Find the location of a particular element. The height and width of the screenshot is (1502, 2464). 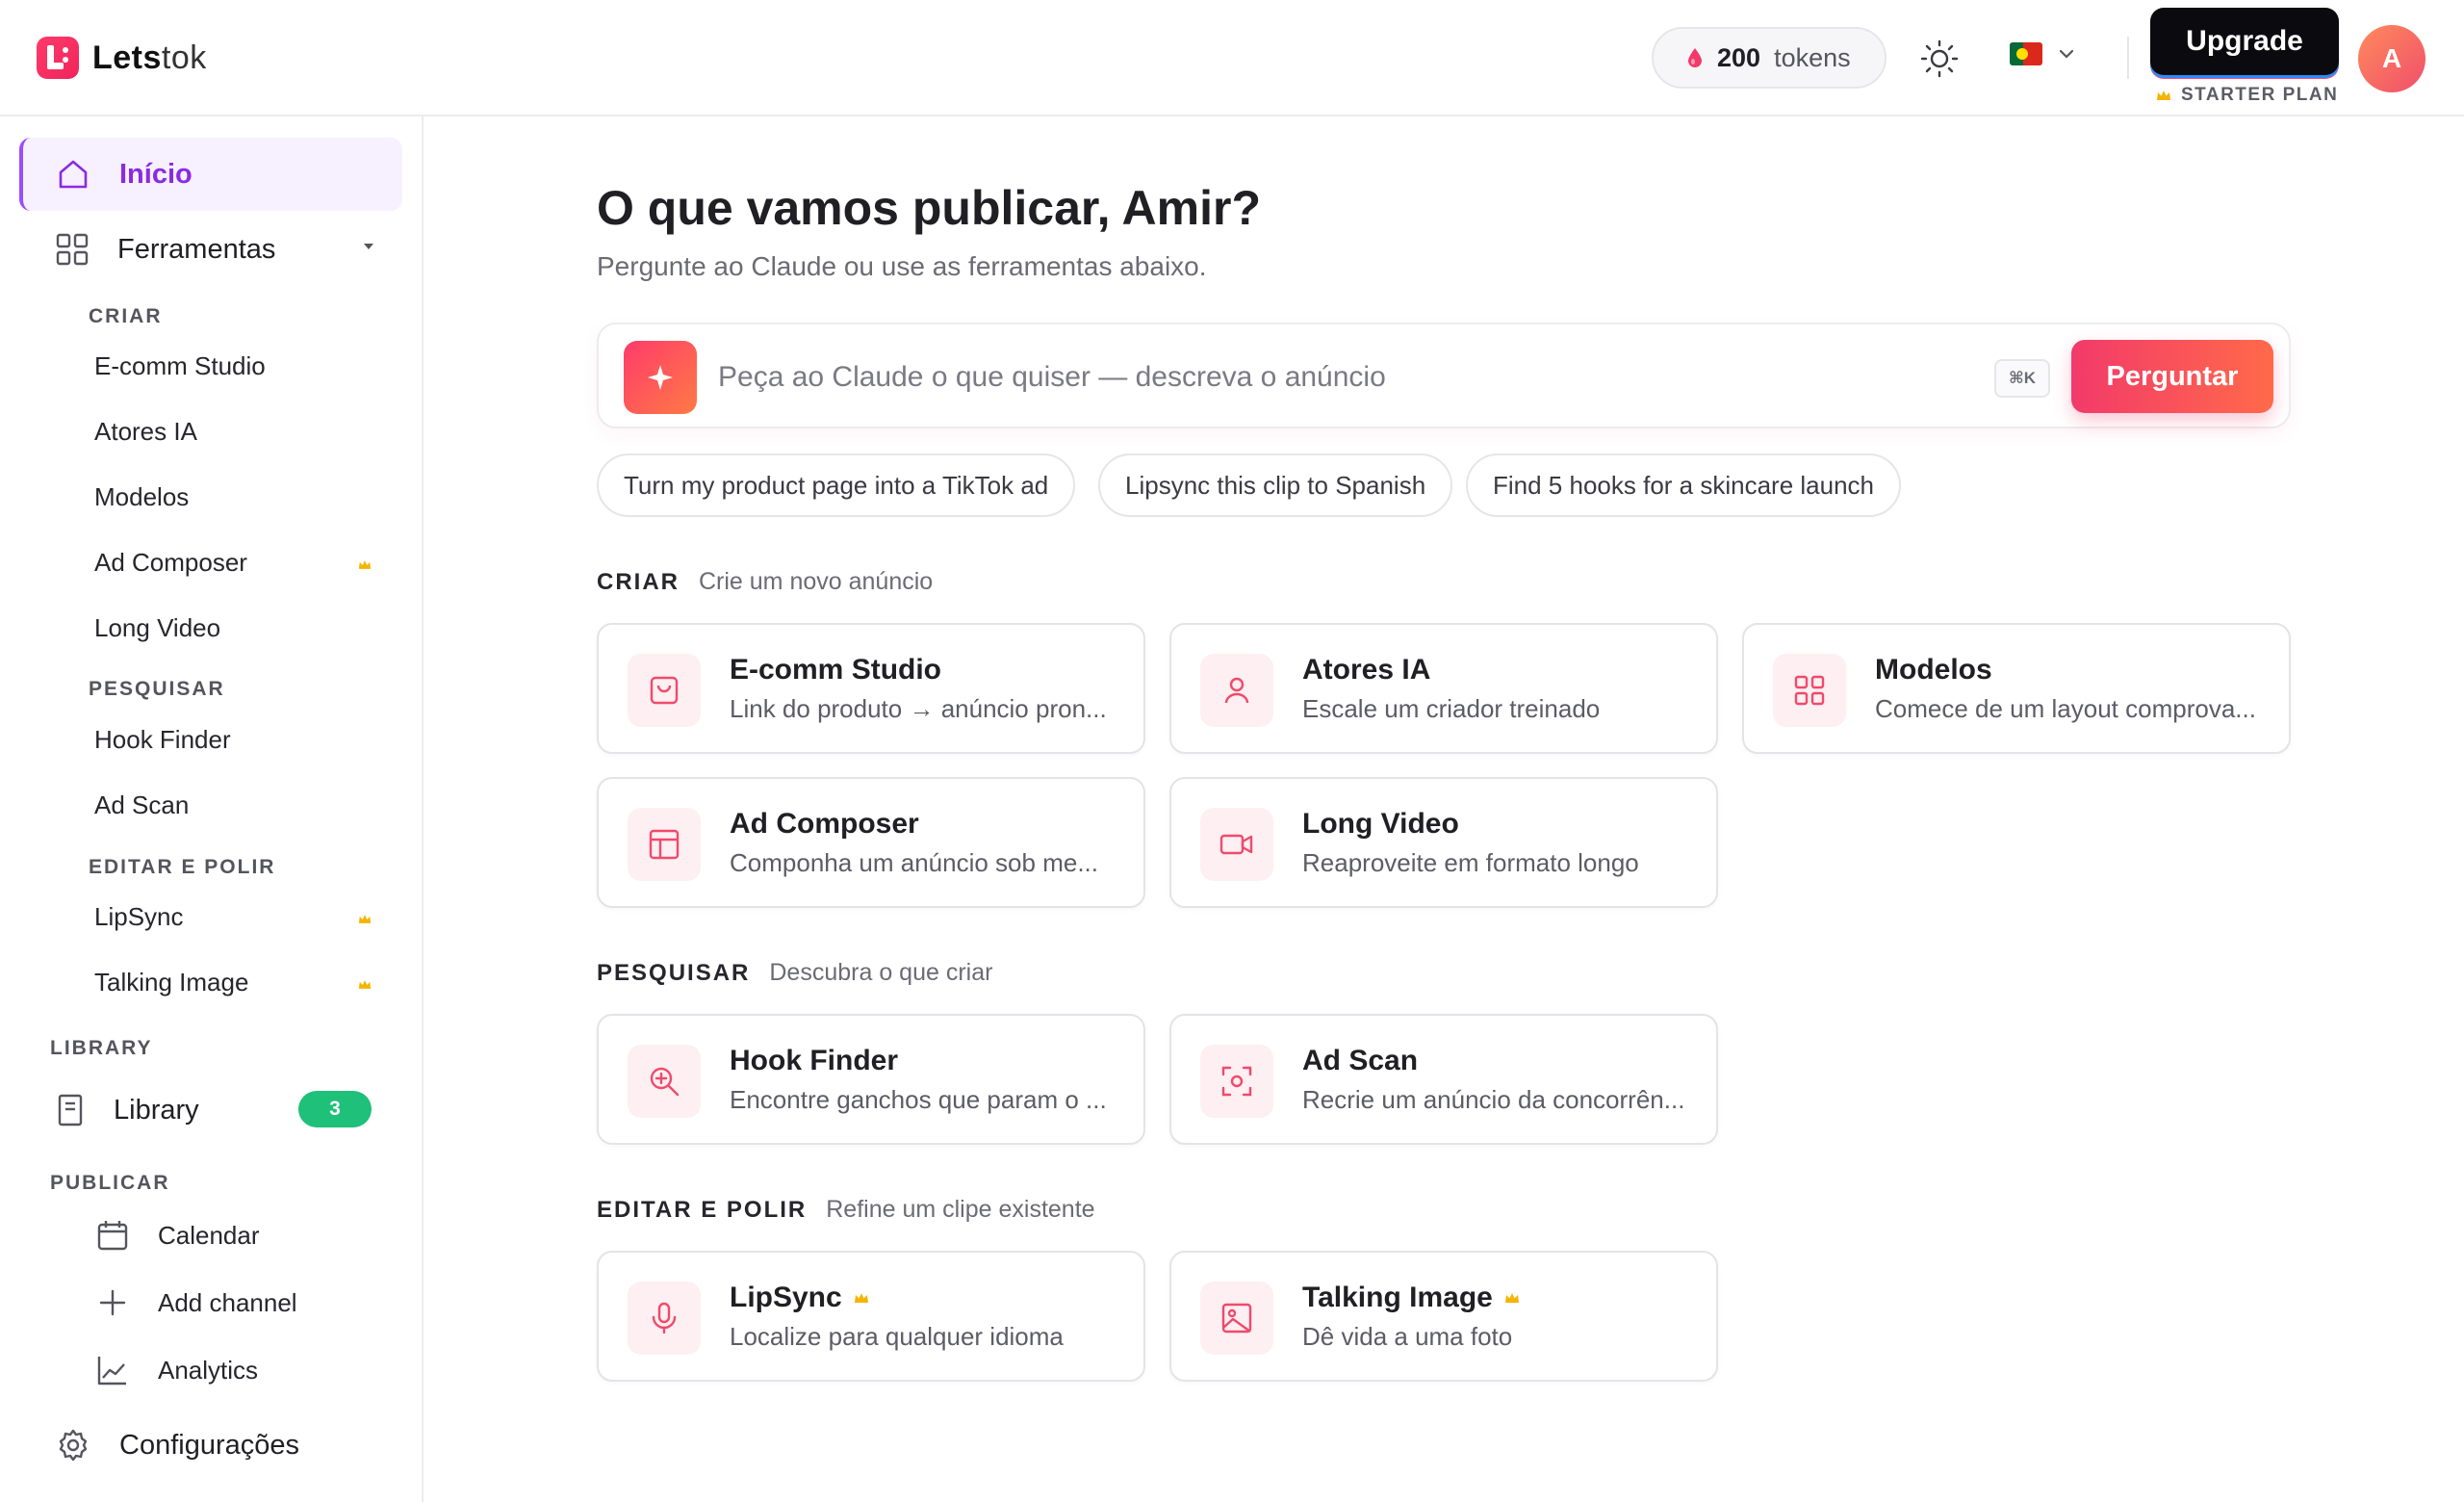

shortcut-hint: ⌘K is located at coordinates (2022, 378).